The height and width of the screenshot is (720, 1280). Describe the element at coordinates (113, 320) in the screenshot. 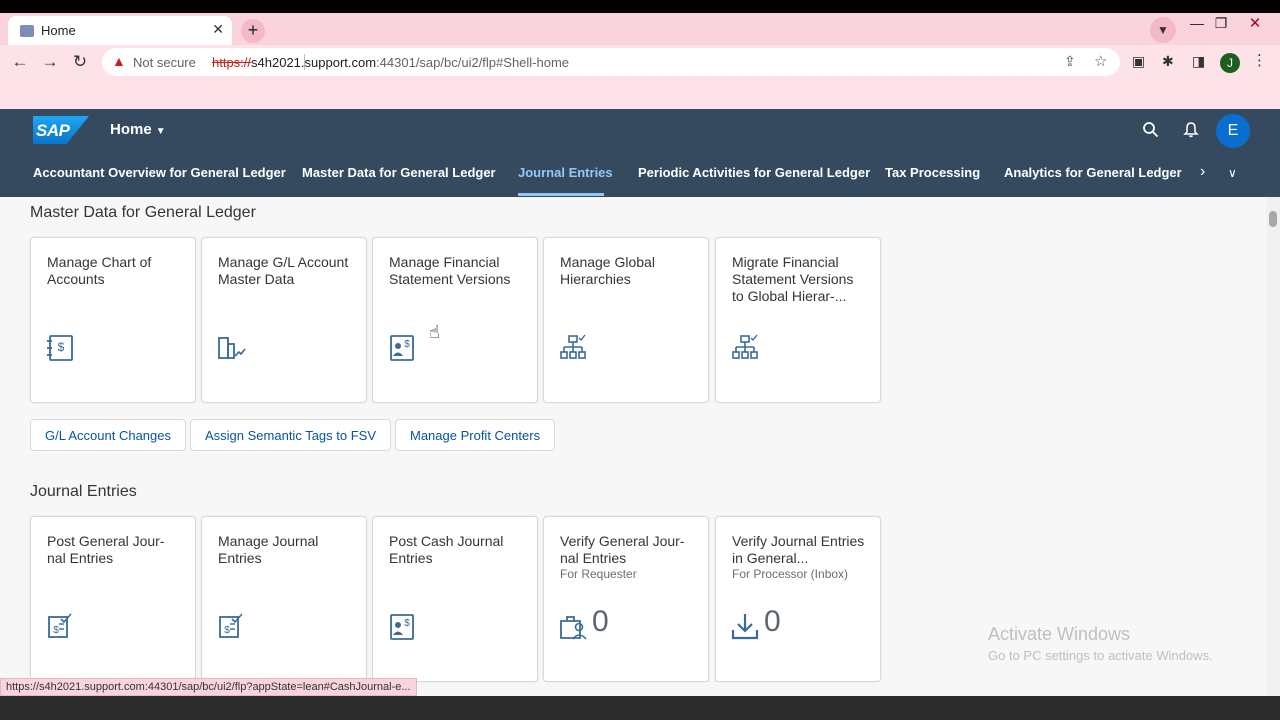

I see `tile-manage-chart-of-accounts: Manage Chart of Accounts $` at that location.